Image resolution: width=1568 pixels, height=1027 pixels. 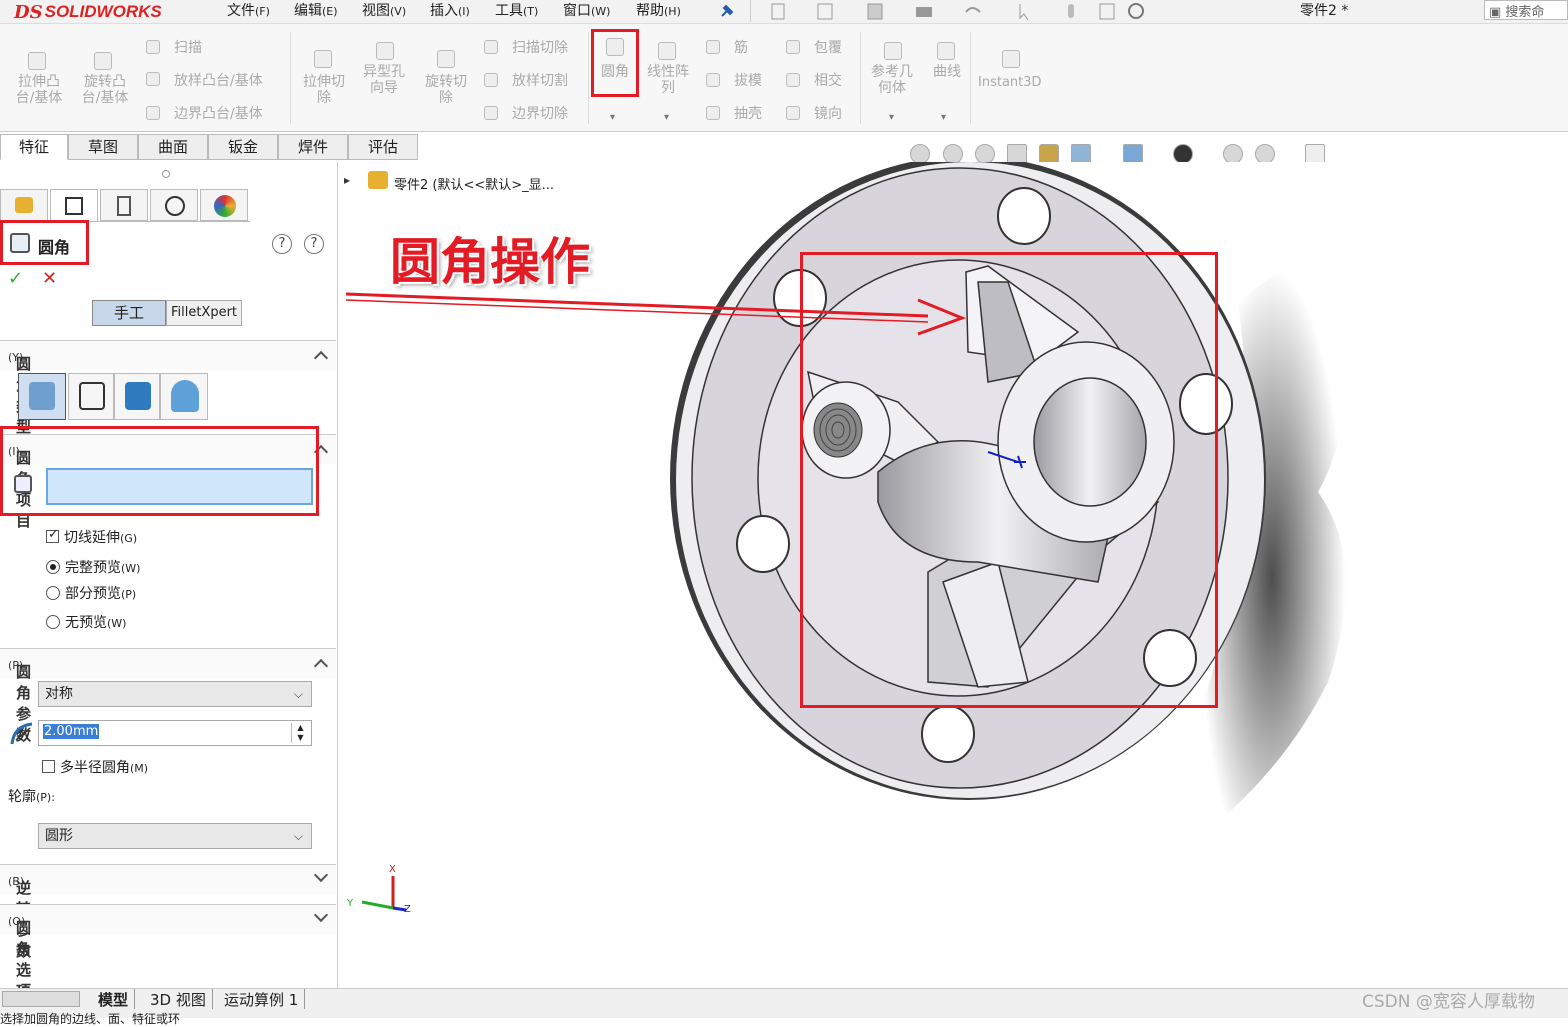 I want to click on radius-input: 2.00mm ▲ ▼, so click(x=175, y=733).